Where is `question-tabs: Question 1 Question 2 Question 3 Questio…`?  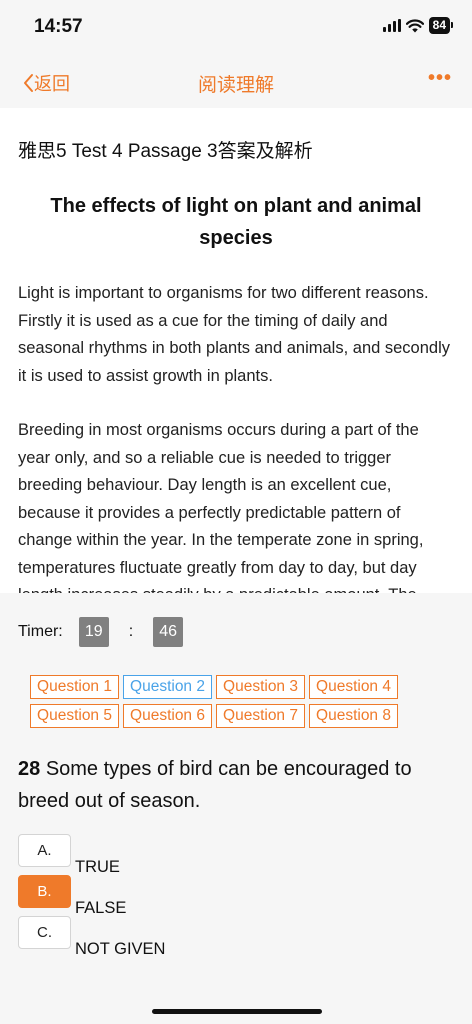
question-tabs: Question 1 Question 2 Question 3 Questio… is located at coordinates (230, 701).